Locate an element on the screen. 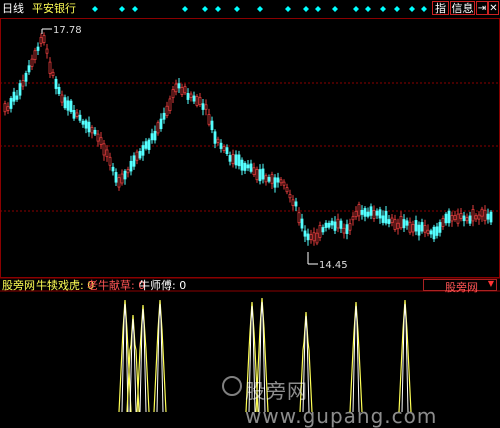 The width and height of the screenshot is (500, 428). indicator-selector: 股旁网 ▼ is located at coordinates (460, 286).